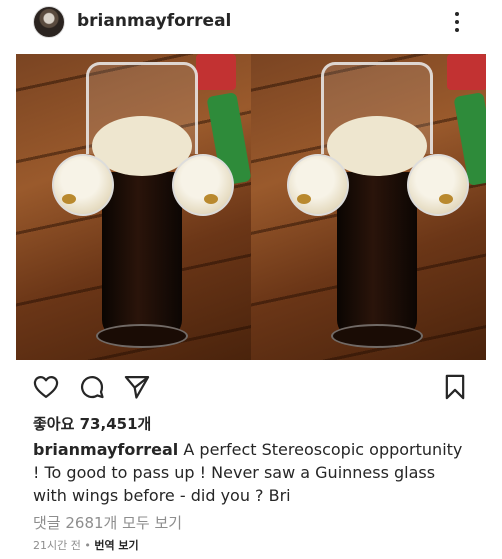  I want to click on send-icon, so click(137, 387).